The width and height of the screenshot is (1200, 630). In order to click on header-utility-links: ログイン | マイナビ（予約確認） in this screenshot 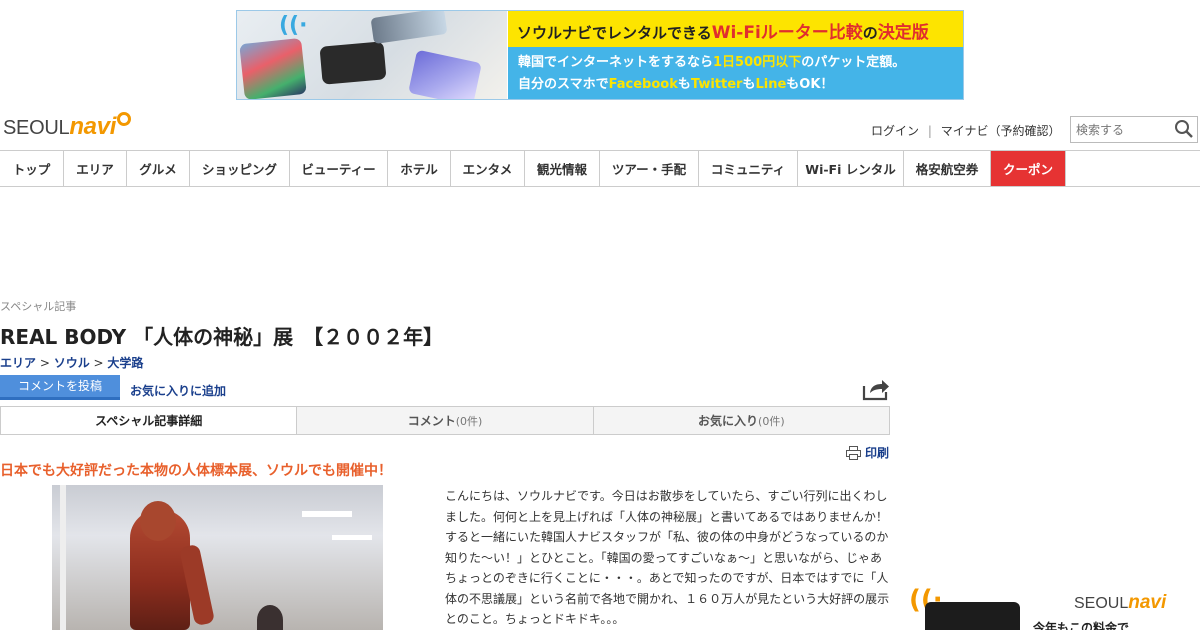, I will do `click(965, 130)`.